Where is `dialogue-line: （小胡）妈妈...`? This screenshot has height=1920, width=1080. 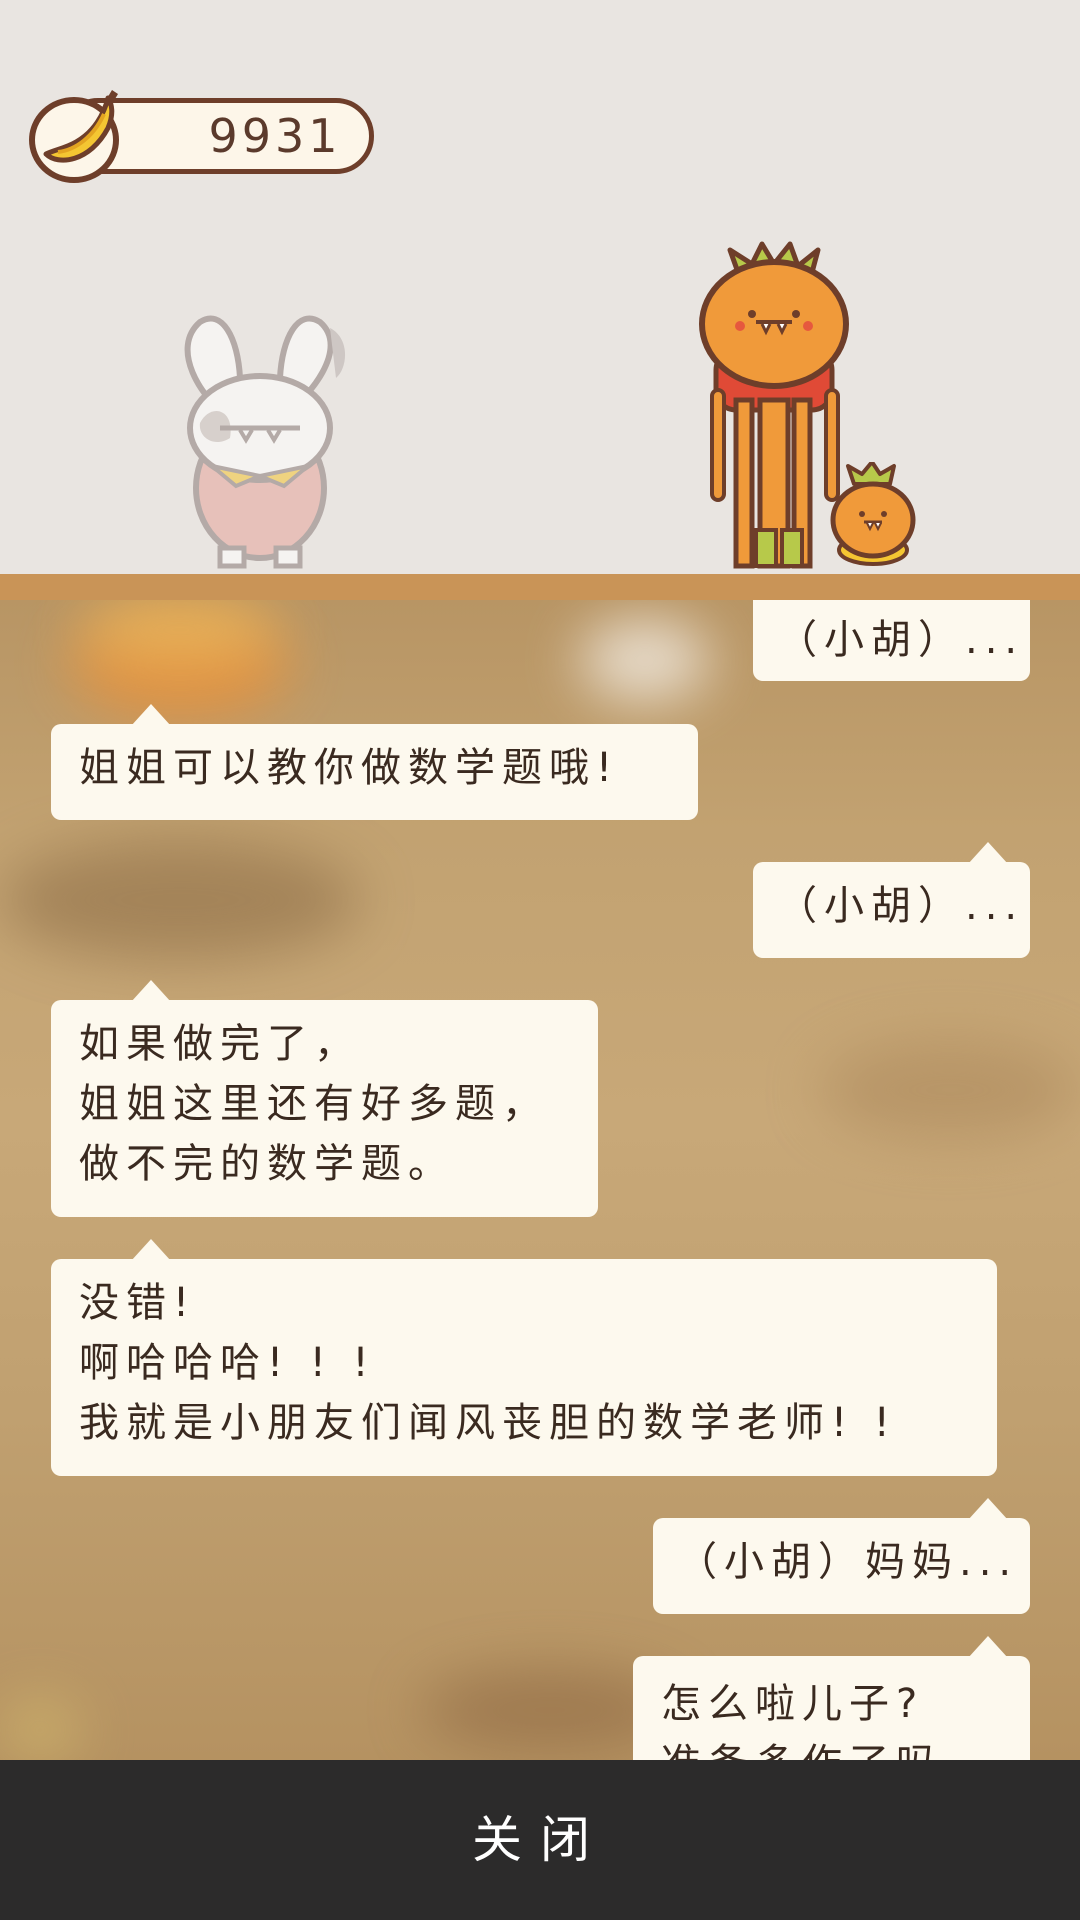 dialogue-line: （小胡）妈妈... is located at coordinates (848, 1562).